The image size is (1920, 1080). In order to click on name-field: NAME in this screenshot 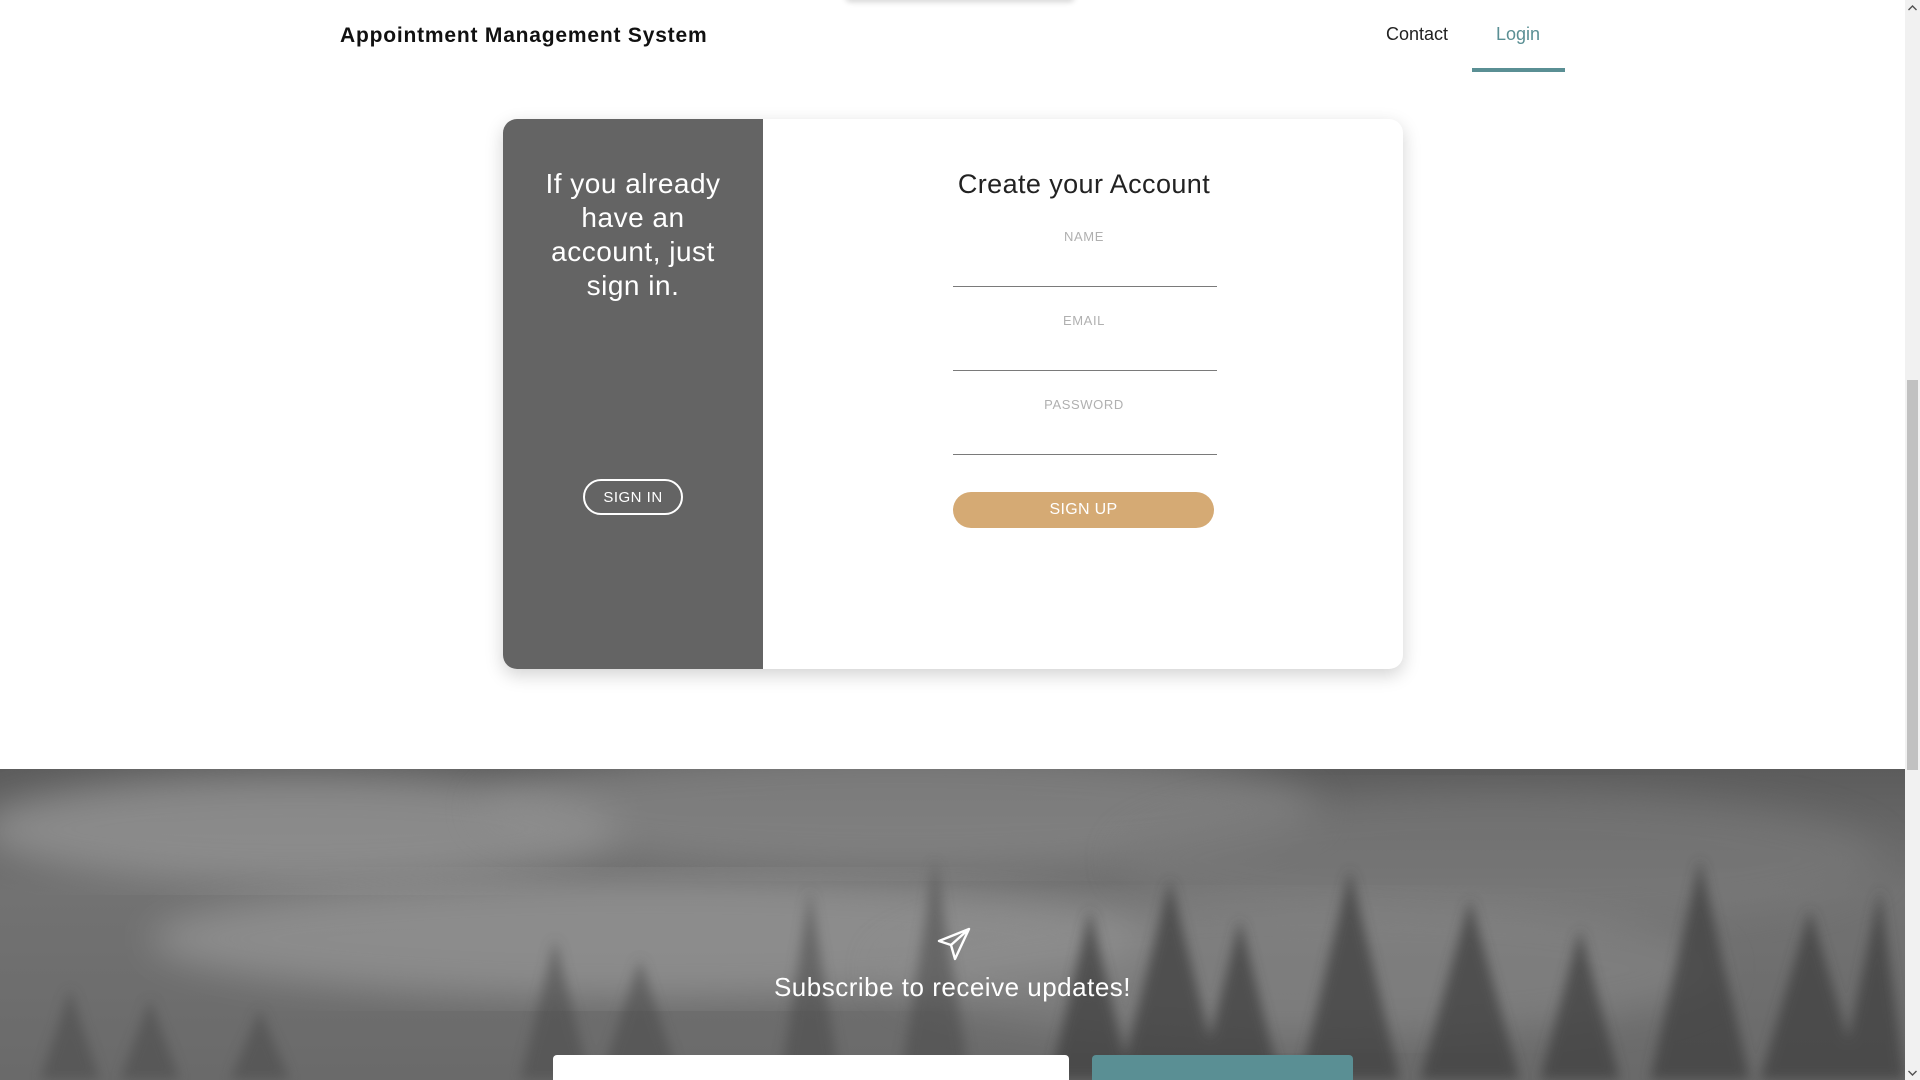, I will do `click(1085, 258)`.